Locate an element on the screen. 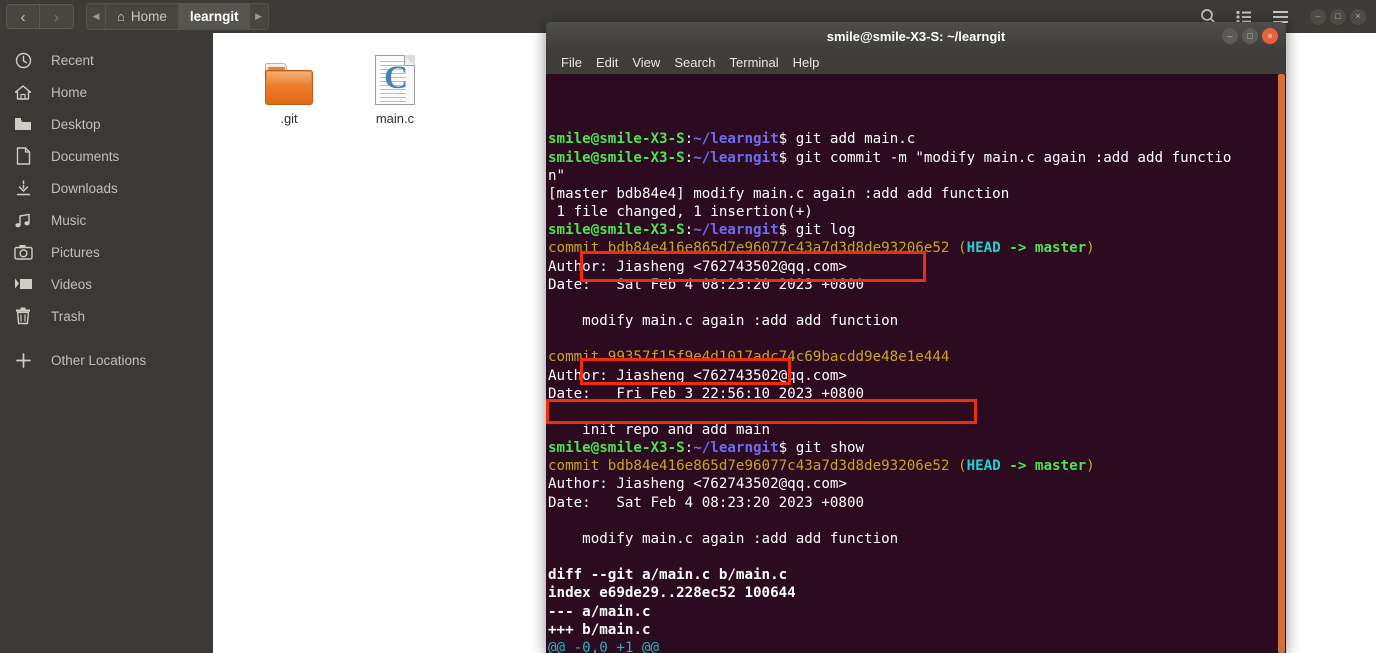 The height and width of the screenshot is (653, 1376). terminal-menubar: File Edit View Search Terminal Help is located at coordinates (916, 62).